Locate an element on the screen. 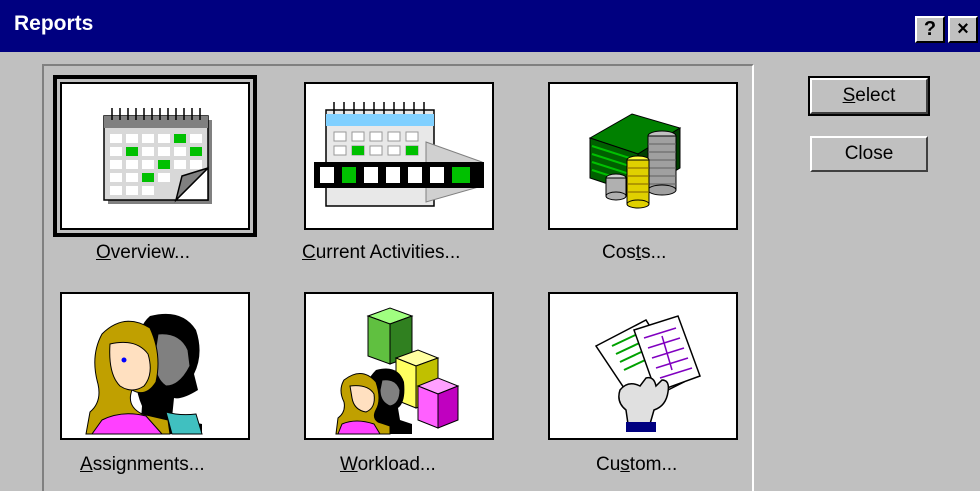 The height and width of the screenshot is (491, 980). money-coins-icon is located at coordinates (635, 161).